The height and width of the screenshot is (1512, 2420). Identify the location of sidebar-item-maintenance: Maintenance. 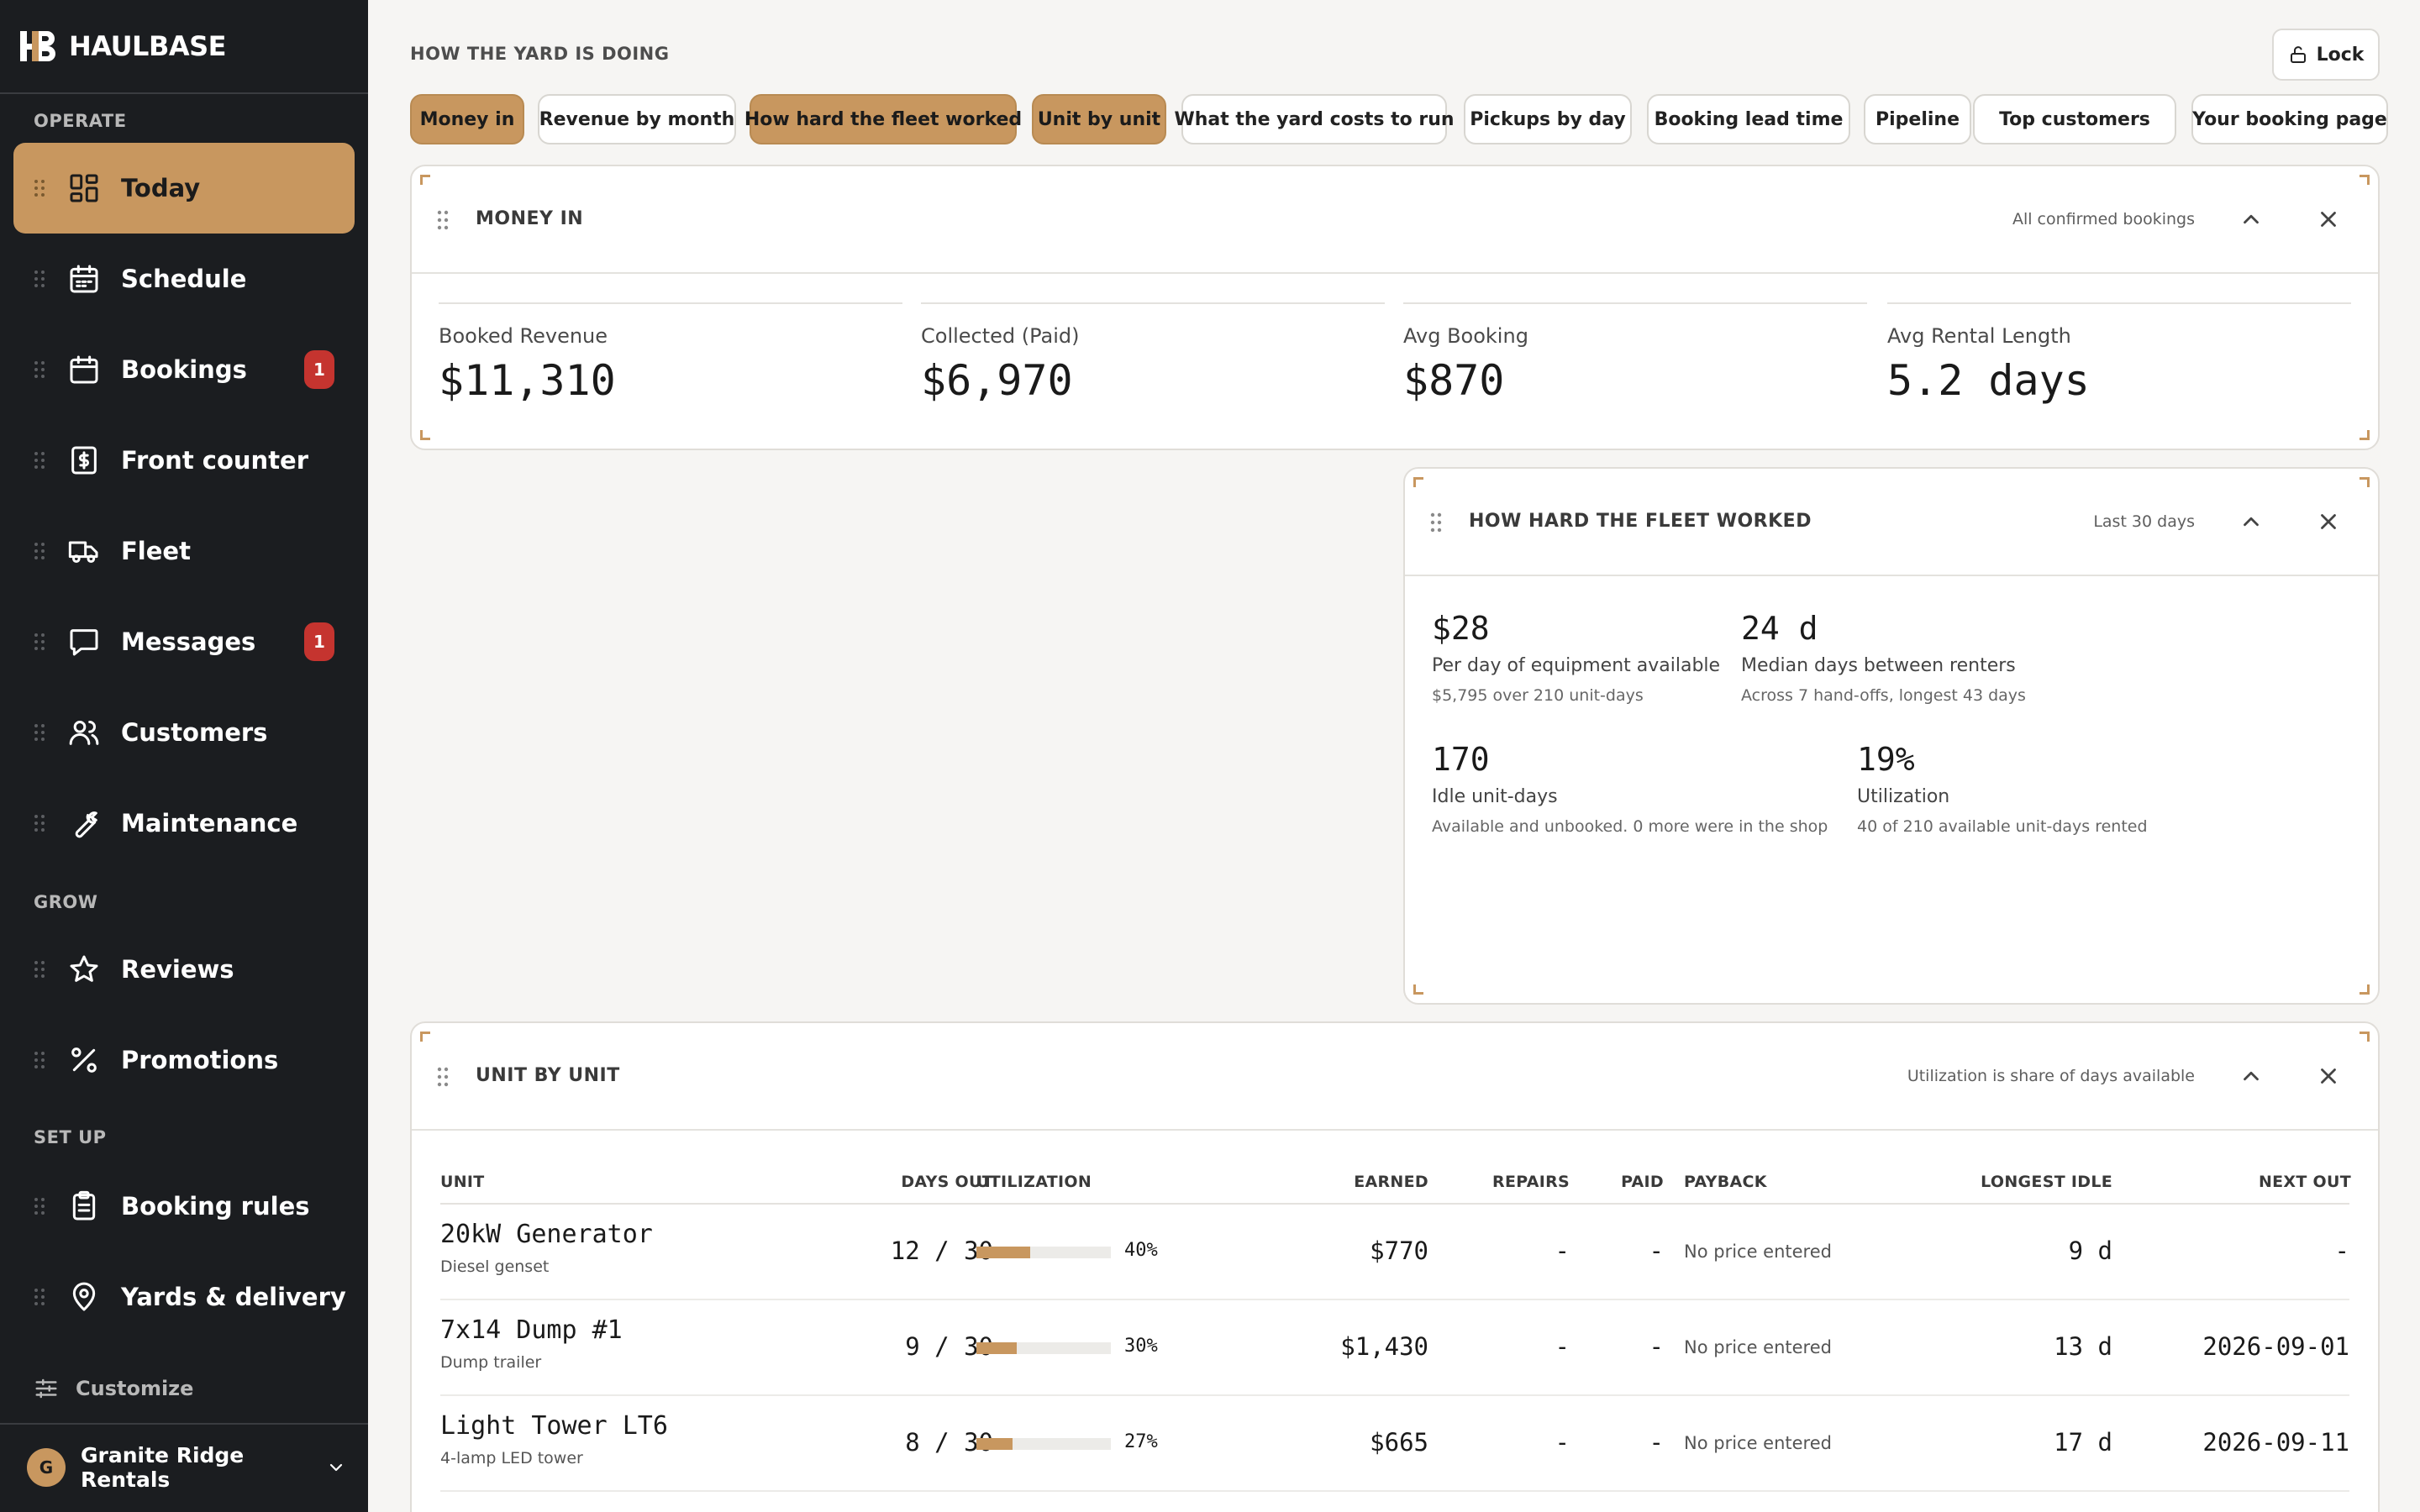
(184, 823).